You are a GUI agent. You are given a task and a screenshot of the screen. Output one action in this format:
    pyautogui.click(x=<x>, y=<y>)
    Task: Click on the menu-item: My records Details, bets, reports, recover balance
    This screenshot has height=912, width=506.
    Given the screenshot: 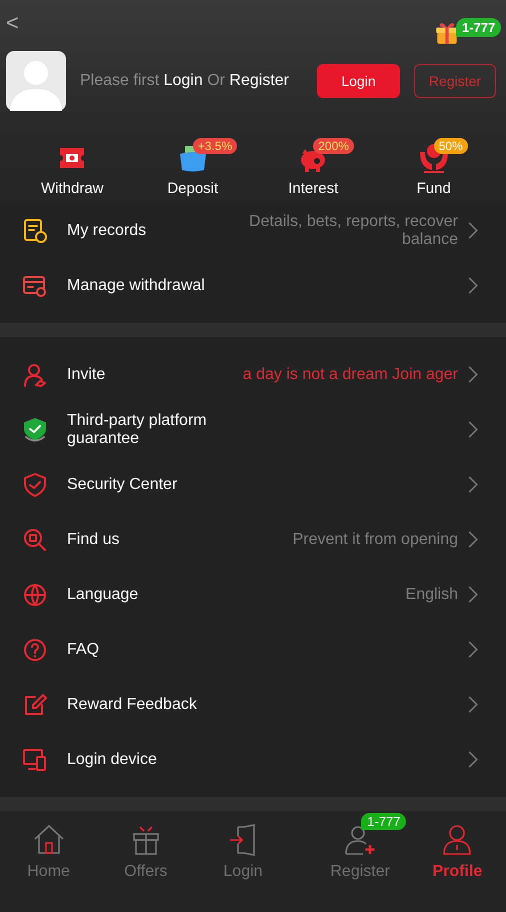 What is the action you would take?
    pyautogui.click(x=253, y=230)
    